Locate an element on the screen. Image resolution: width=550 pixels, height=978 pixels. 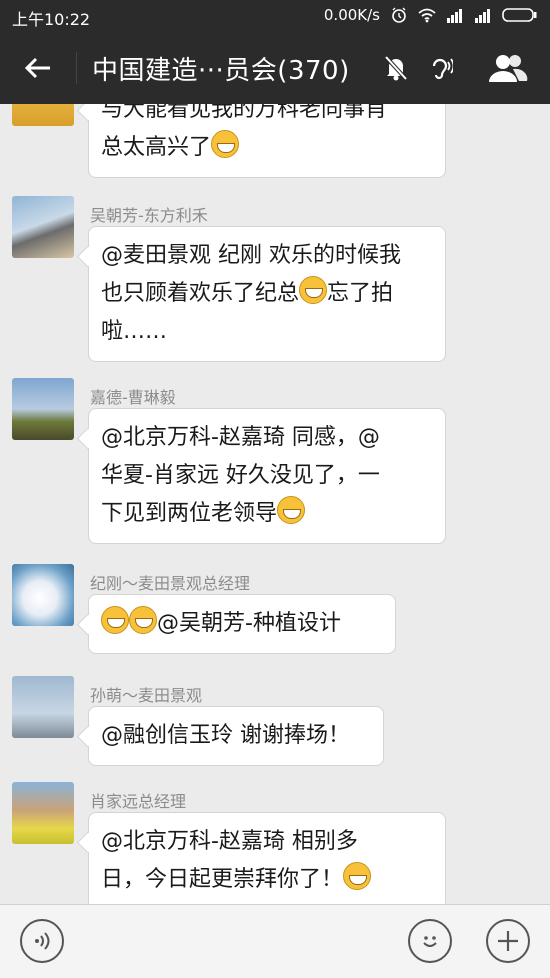
message-line: @麦田景观 纪刚 欢乐的时候我 is located at coordinates (251, 255).